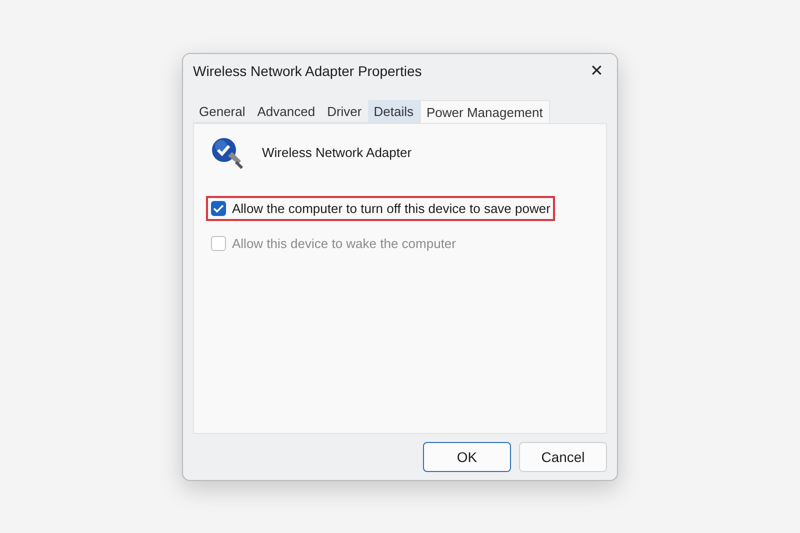  Describe the element at coordinates (485, 111) in the screenshot. I see `tab: Power Management` at that location.